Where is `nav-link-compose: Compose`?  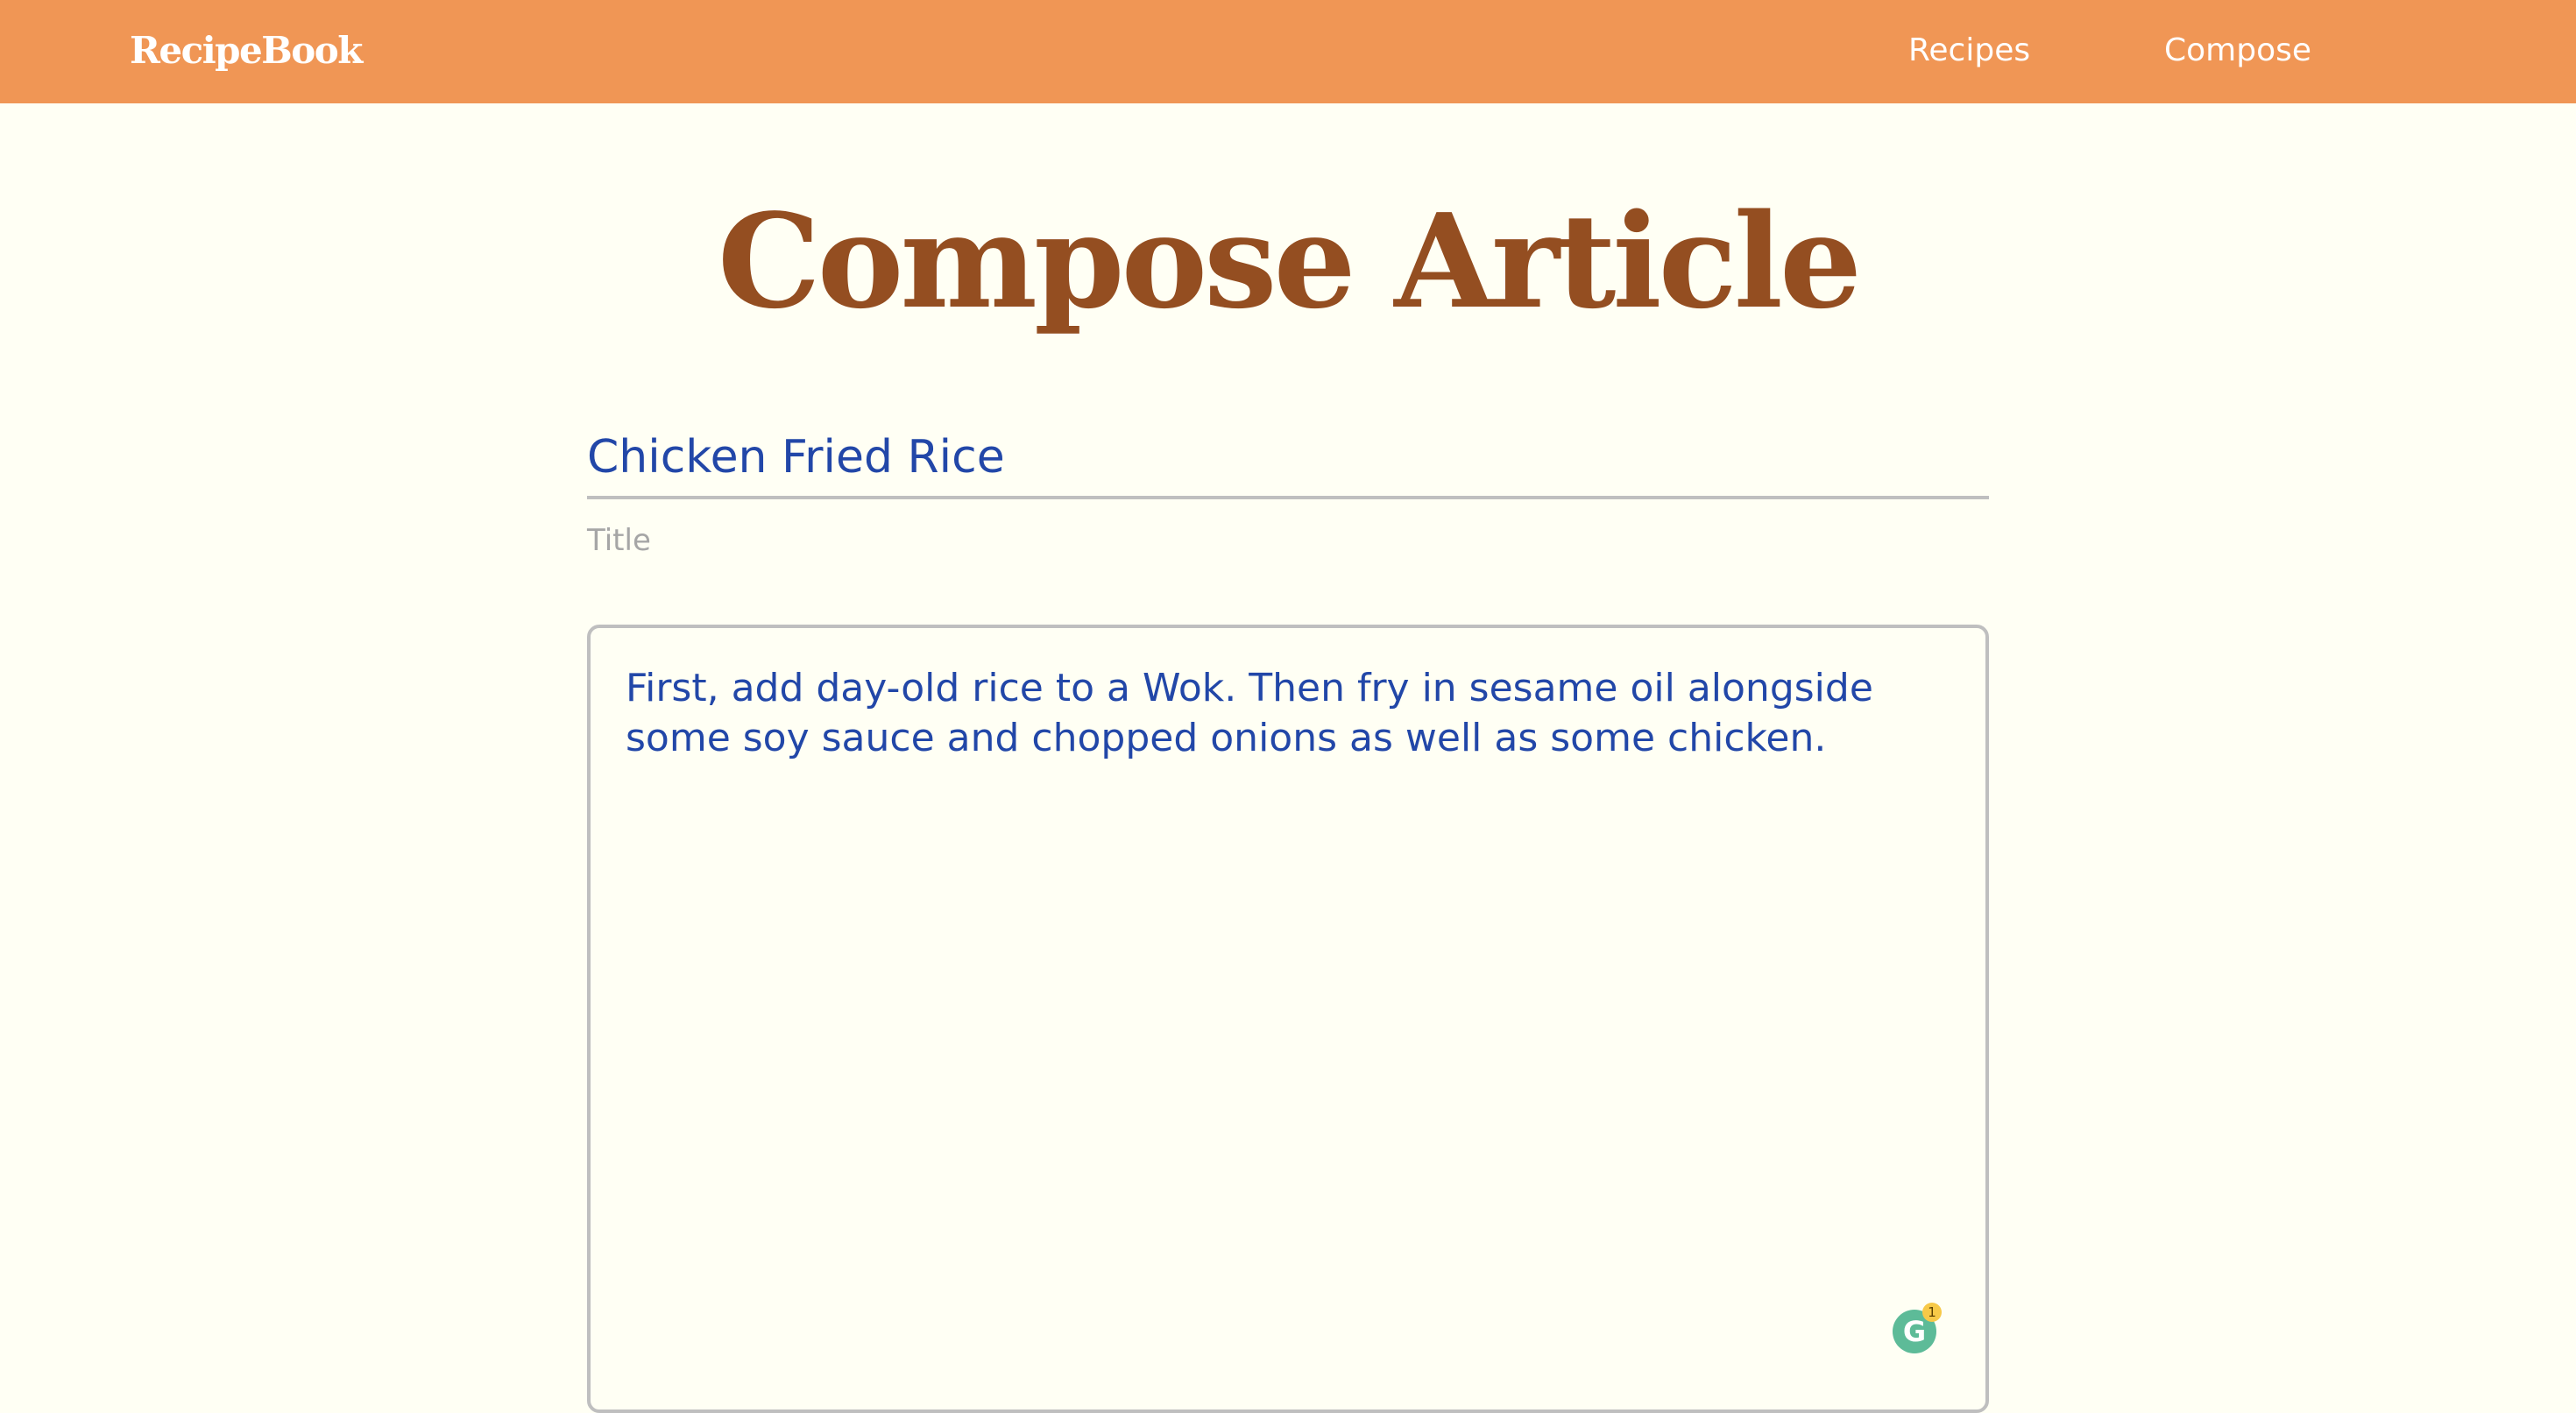 nav-link-compose: Compose is located at coordinates (2237, 50).